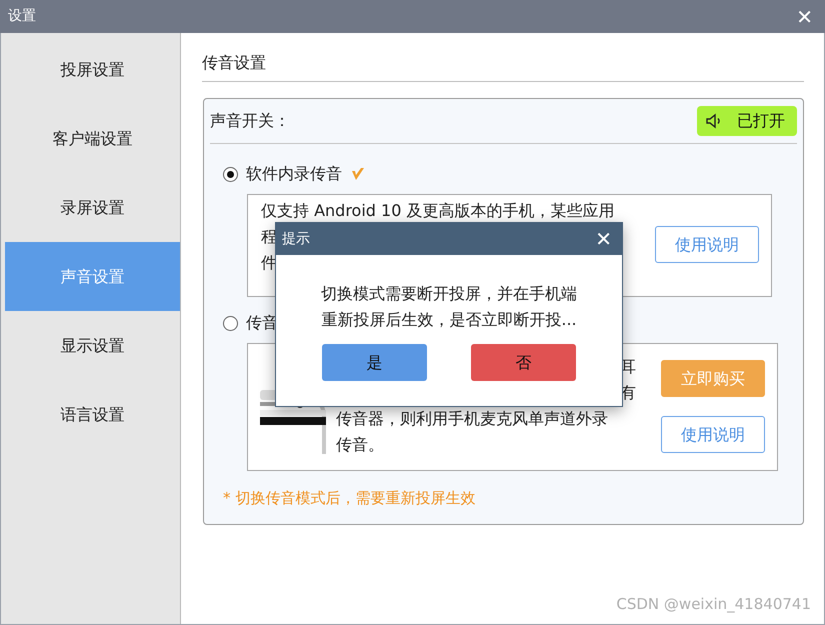  I want to click on sidebar-item: 显示设置, so click(92, 345).